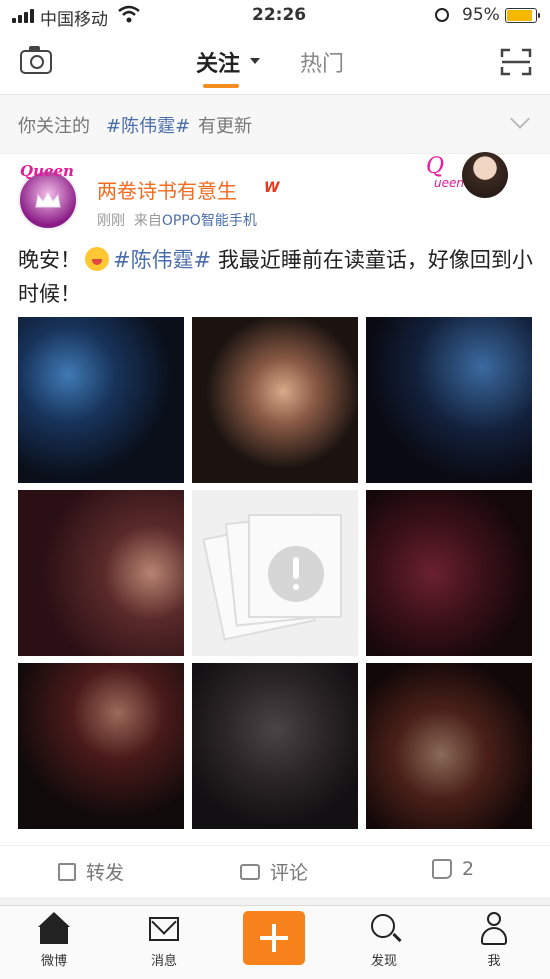 This screenshot has width=550, height=979. I want to click on card-badge: Q ueen, so click(467, 175).